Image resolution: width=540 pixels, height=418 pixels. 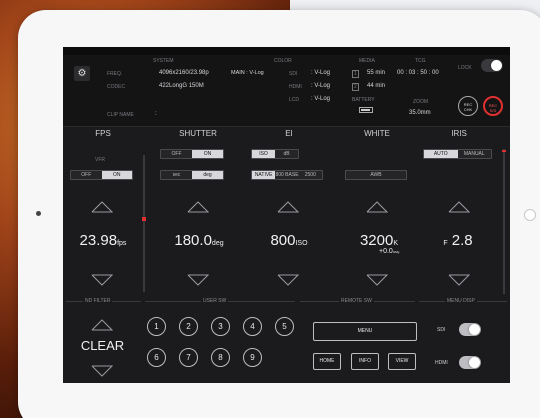 I want to click on gear-icon: ⚙, so click(x=82, y=73).